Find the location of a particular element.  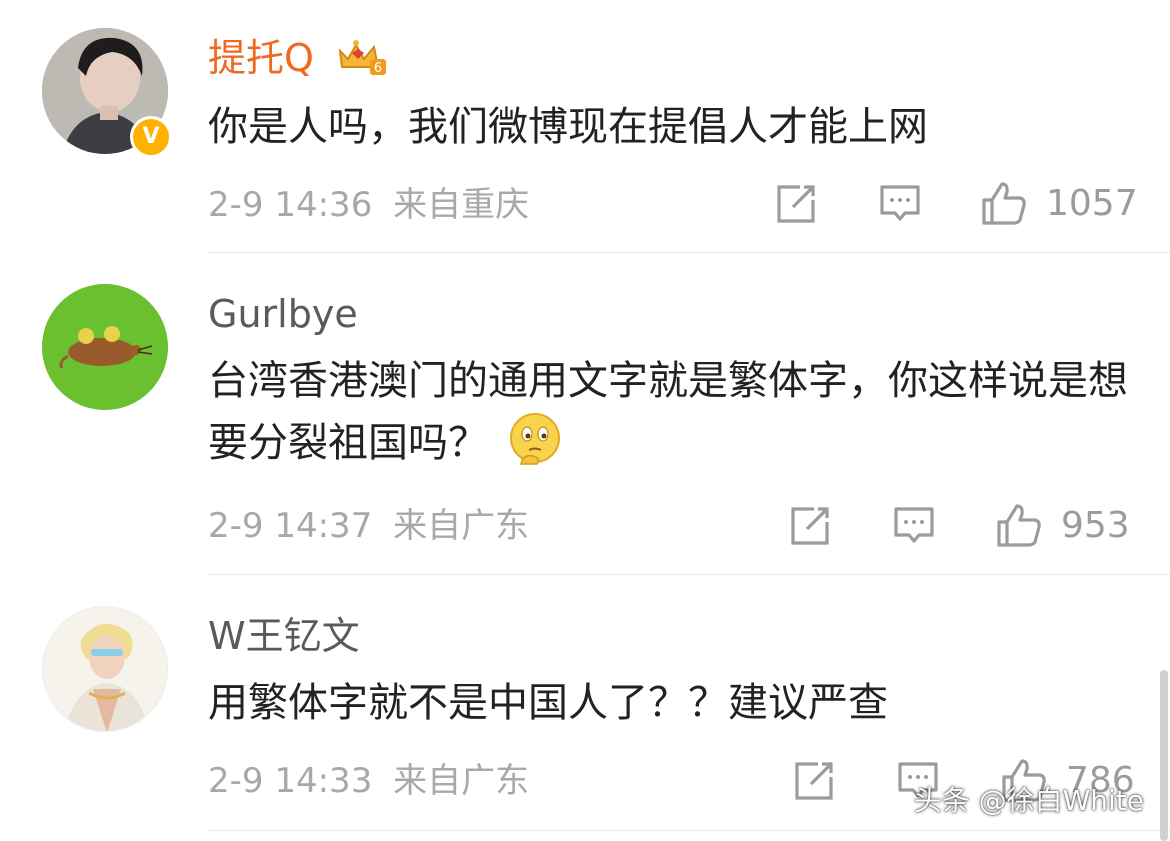

like-count: 1057 is located at coordinates (1092, 203).